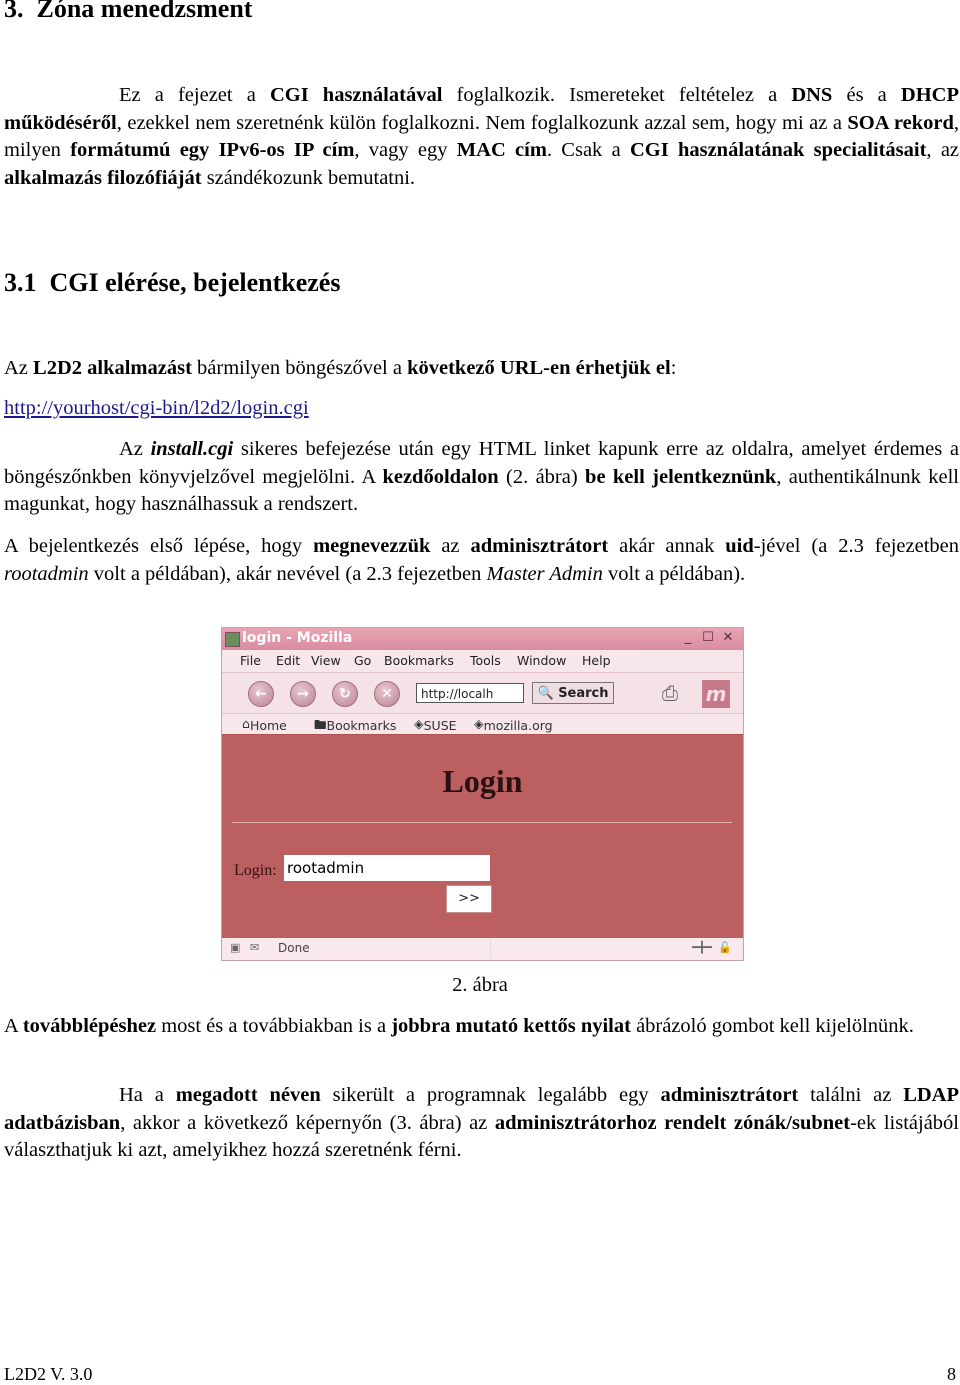 The image size is (960, 1385). What do you see at coordinates (362, 660) in the screenshot?
I see `menu-go: Go` at bounding box center [362, 660].